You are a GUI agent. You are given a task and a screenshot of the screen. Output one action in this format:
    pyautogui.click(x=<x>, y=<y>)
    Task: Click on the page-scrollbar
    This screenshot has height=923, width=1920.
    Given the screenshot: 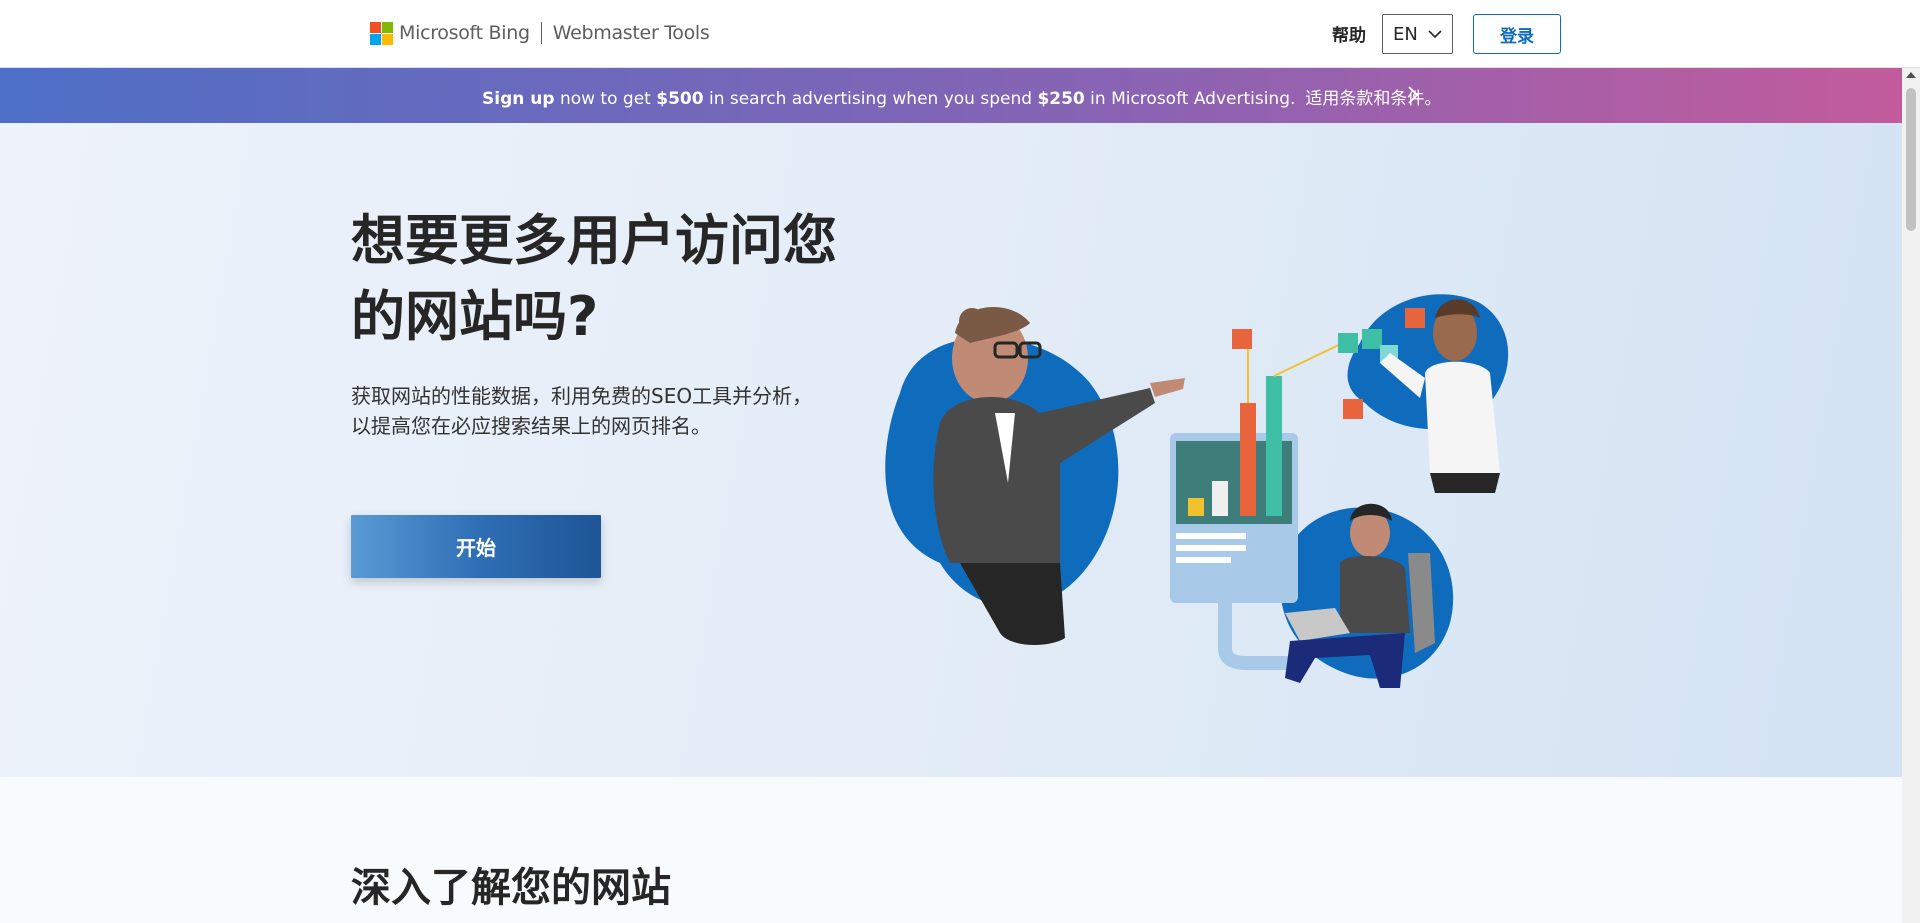 What is the action you would take?
    pyautogui.click(x=1911, y=495)
    